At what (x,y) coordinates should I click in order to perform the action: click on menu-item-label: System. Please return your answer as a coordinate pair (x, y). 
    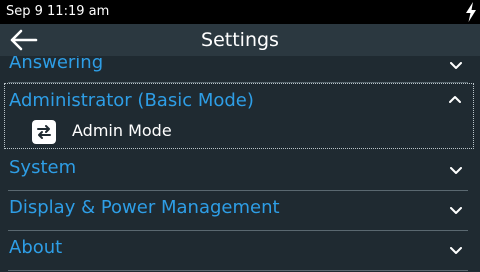
    Looking at the image, I should click on (43, 167).